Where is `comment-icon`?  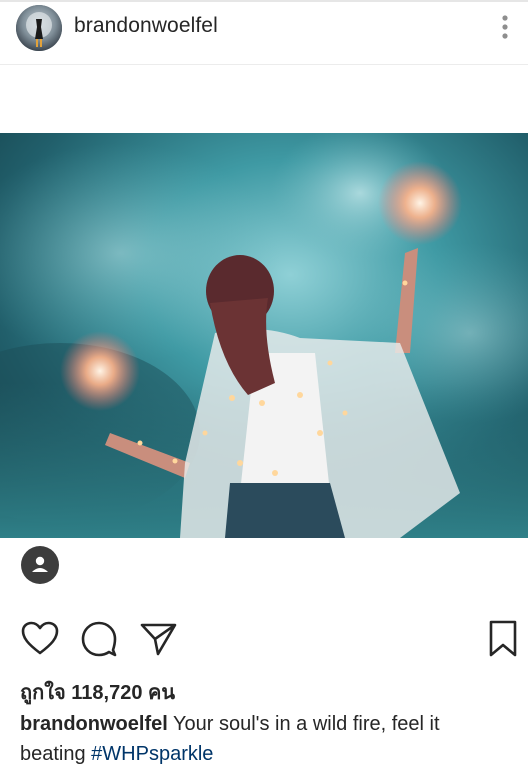 comment-icon is located at coordinates (99, 639).